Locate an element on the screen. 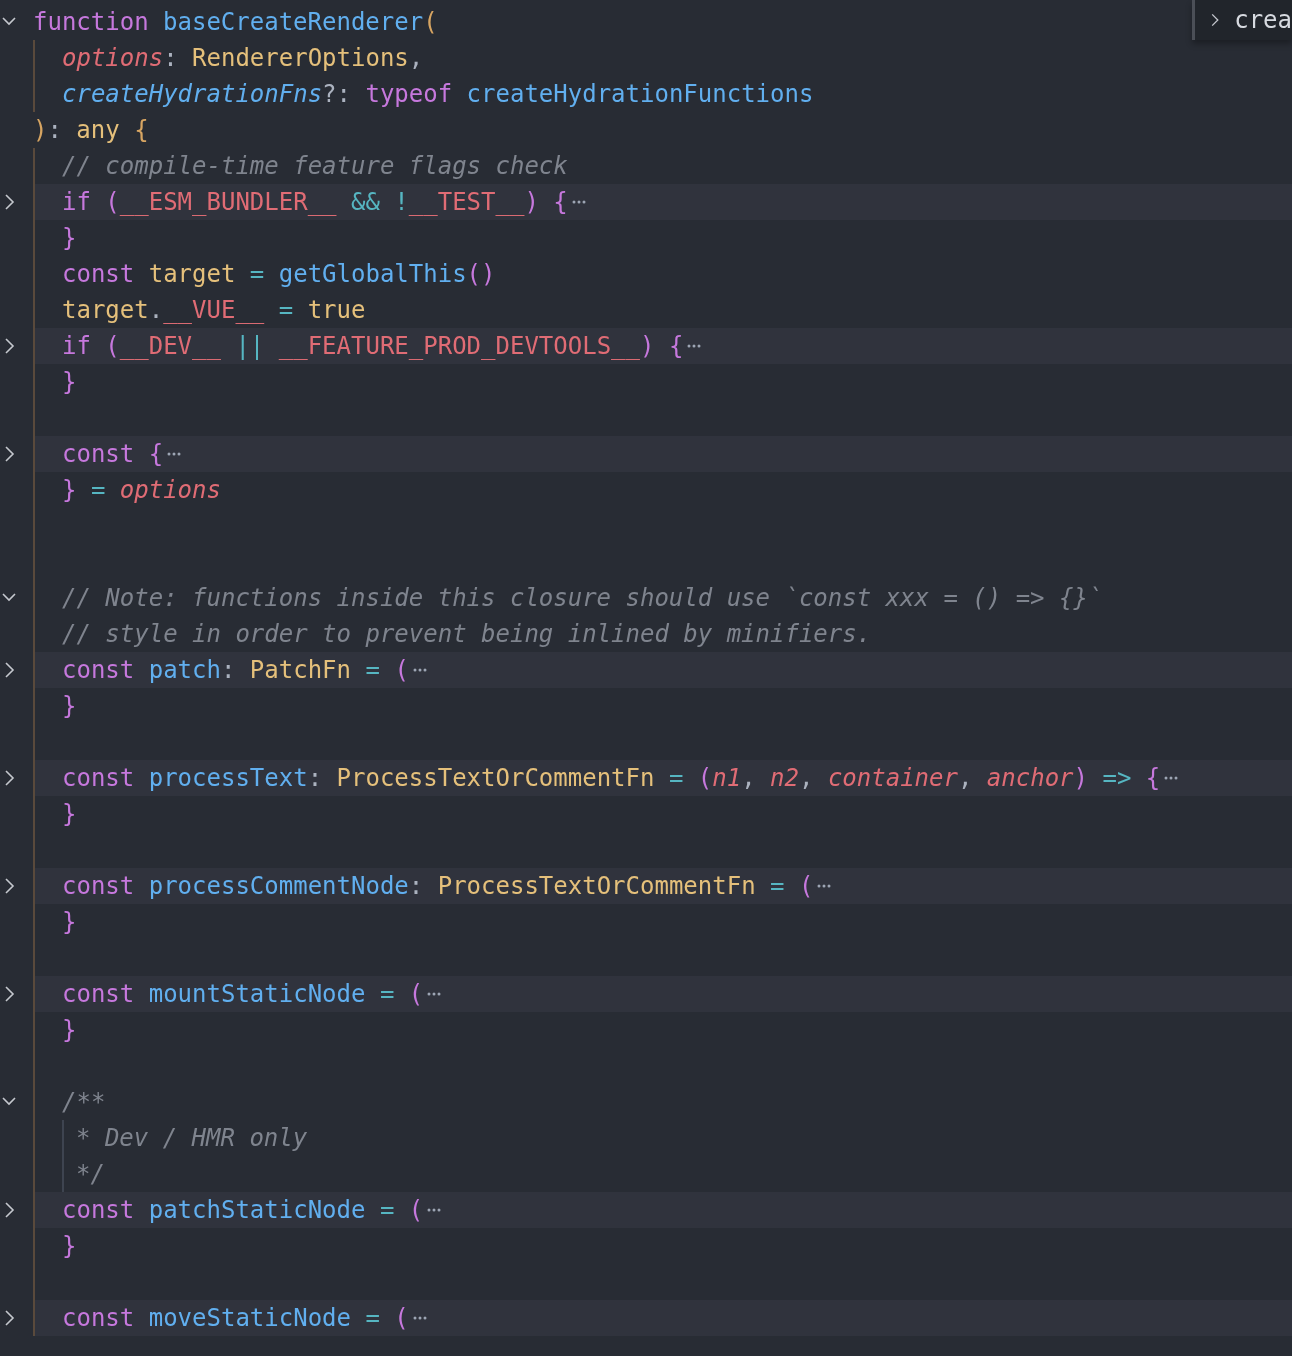 The image size is (1292, 1356). code-line: const mountStaticNode = ( is located at coordinates (228, 994).